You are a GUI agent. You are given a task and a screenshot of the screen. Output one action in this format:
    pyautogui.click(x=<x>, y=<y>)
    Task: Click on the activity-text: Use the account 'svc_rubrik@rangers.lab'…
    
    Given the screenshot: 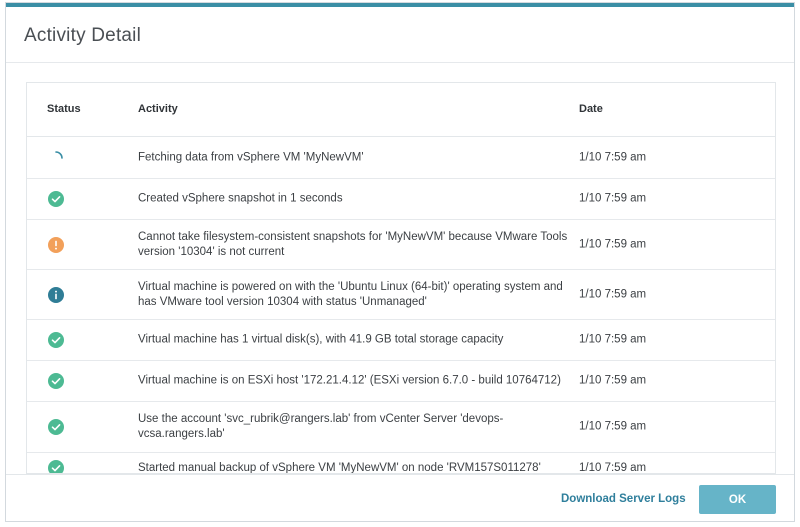 What is the action you would take?
    pyautogui.click(x=321, y=426)
    